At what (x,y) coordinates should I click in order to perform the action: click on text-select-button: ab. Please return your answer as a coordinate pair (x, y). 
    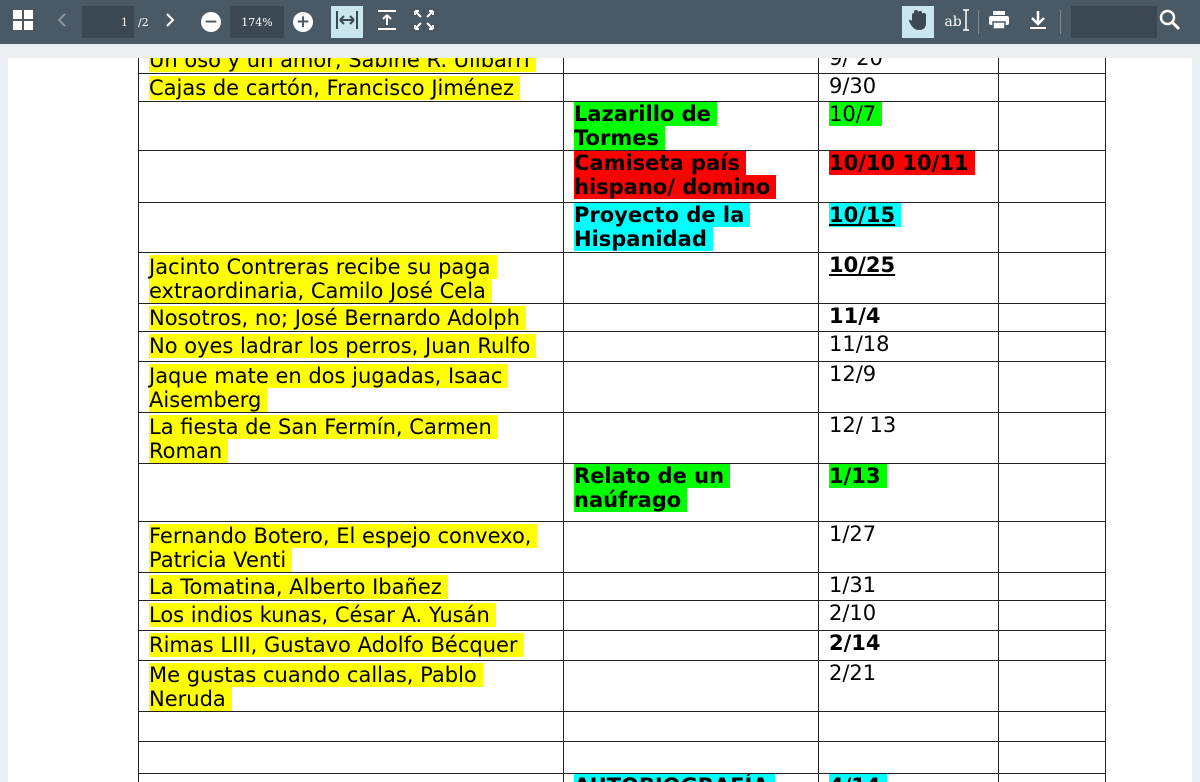
    Looking at the image, I should click on (957, 22).